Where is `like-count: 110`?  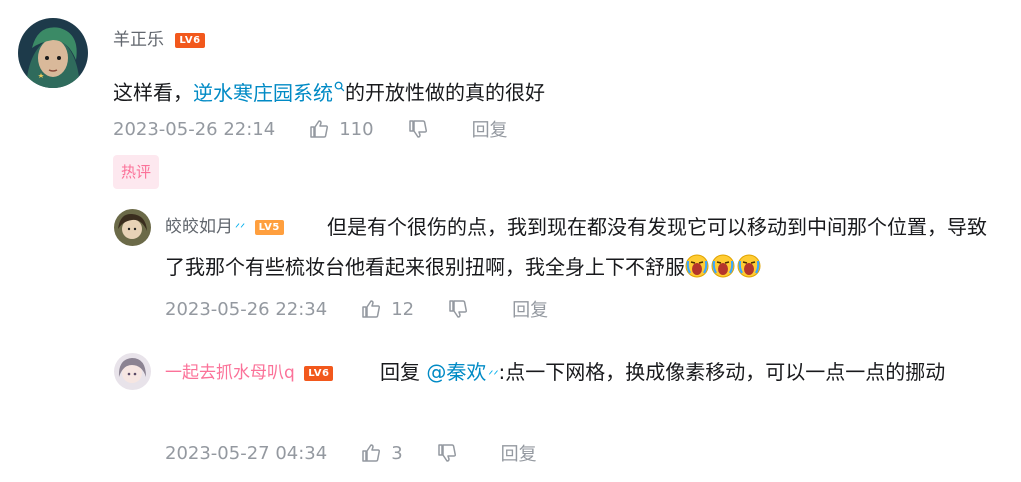 like-count: 110 is located at coordinates (356, 129).